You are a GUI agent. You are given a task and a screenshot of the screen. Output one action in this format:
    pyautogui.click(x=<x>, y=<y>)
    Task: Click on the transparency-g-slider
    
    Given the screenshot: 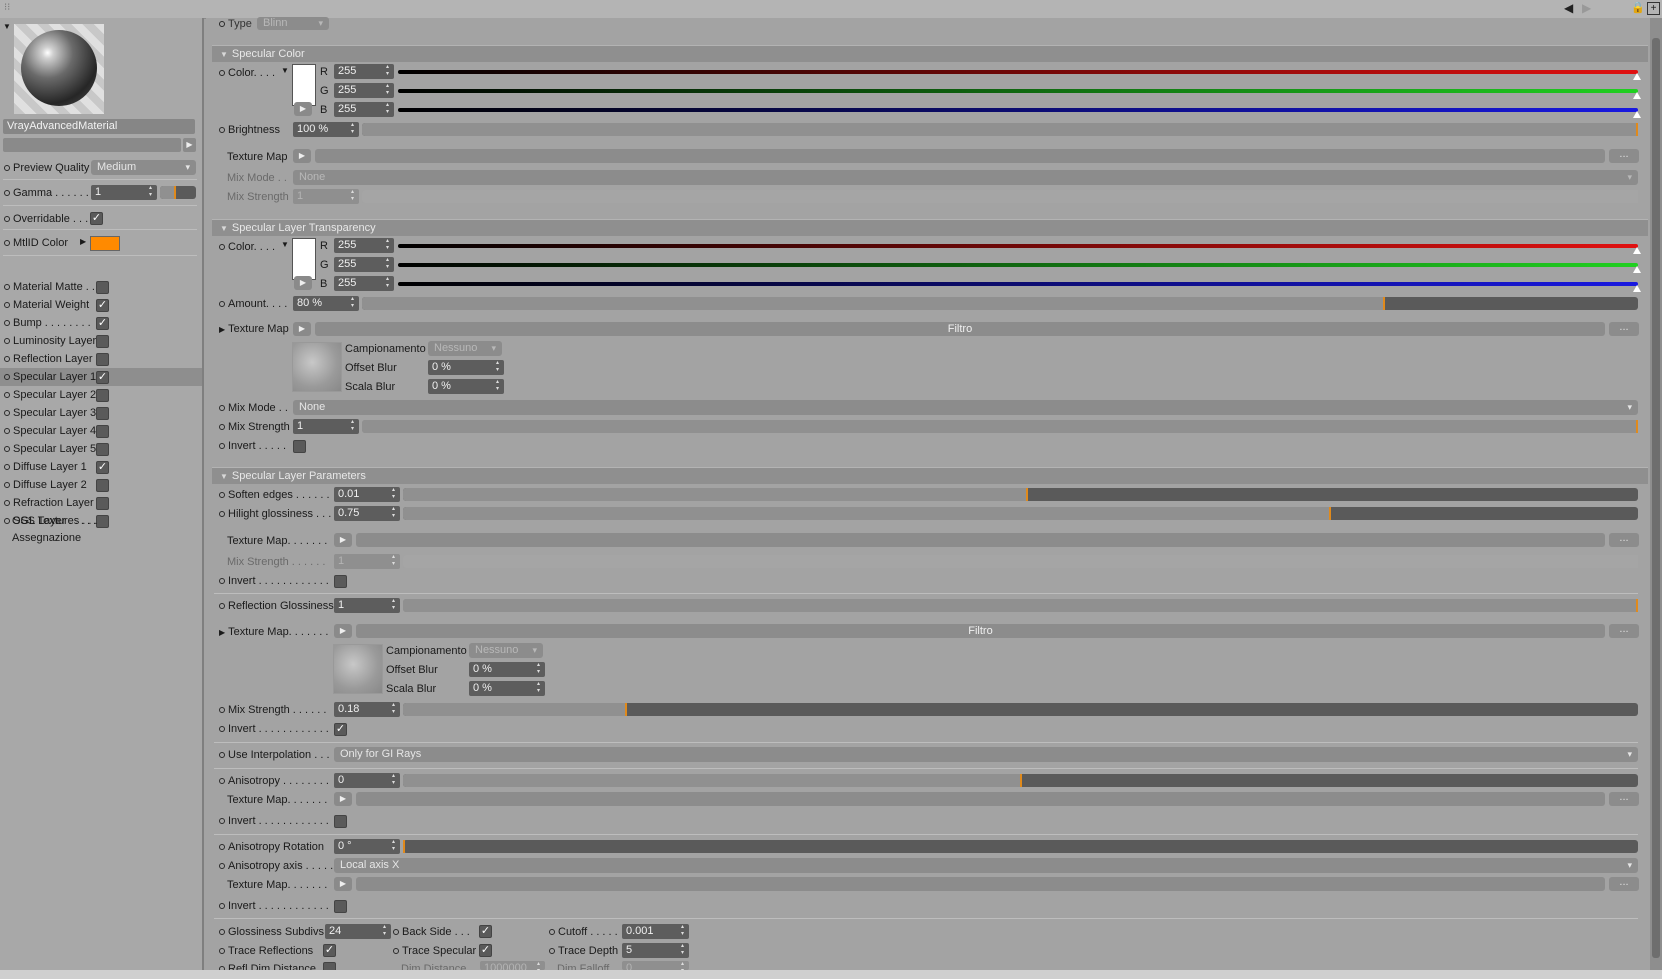 What is the action you would take?
    pyautogui.click(x=1018, y=265)
    